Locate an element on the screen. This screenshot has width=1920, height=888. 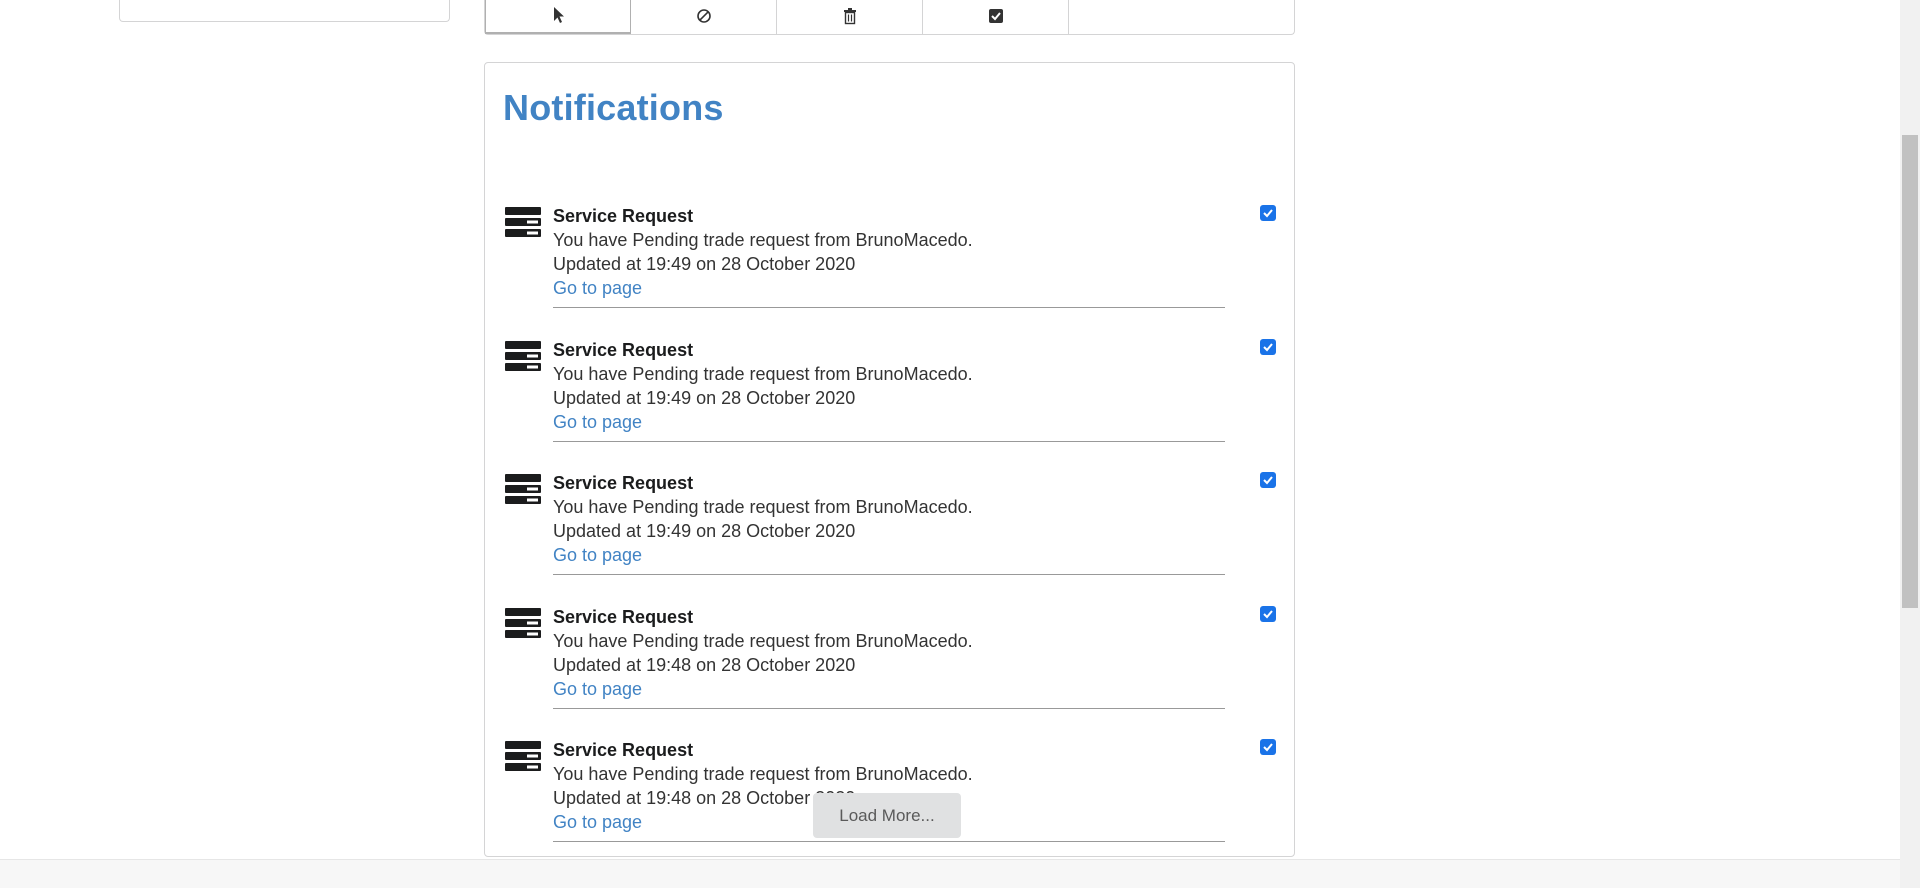
check-square-icon is located at coordinates (995, 16).